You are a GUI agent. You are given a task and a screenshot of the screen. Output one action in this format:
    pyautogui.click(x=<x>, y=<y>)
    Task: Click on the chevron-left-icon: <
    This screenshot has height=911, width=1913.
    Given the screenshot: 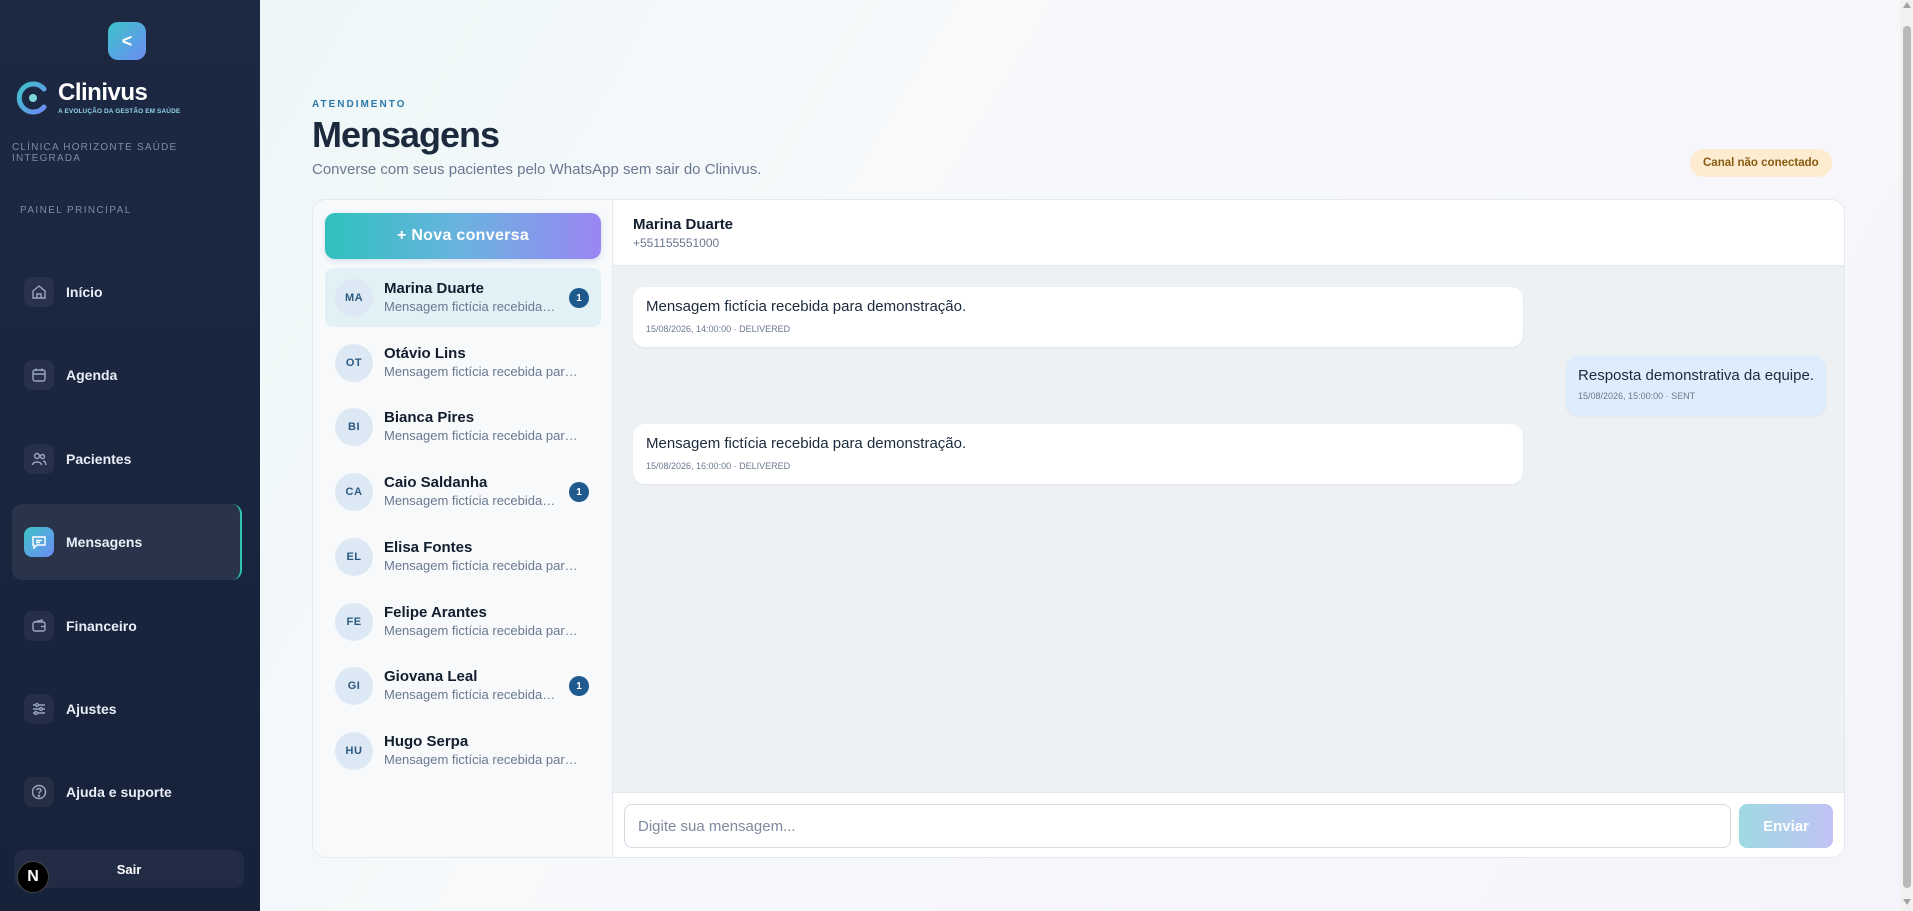 What is the action you would take?
    pyautogui.click(x=127, y=40)
    